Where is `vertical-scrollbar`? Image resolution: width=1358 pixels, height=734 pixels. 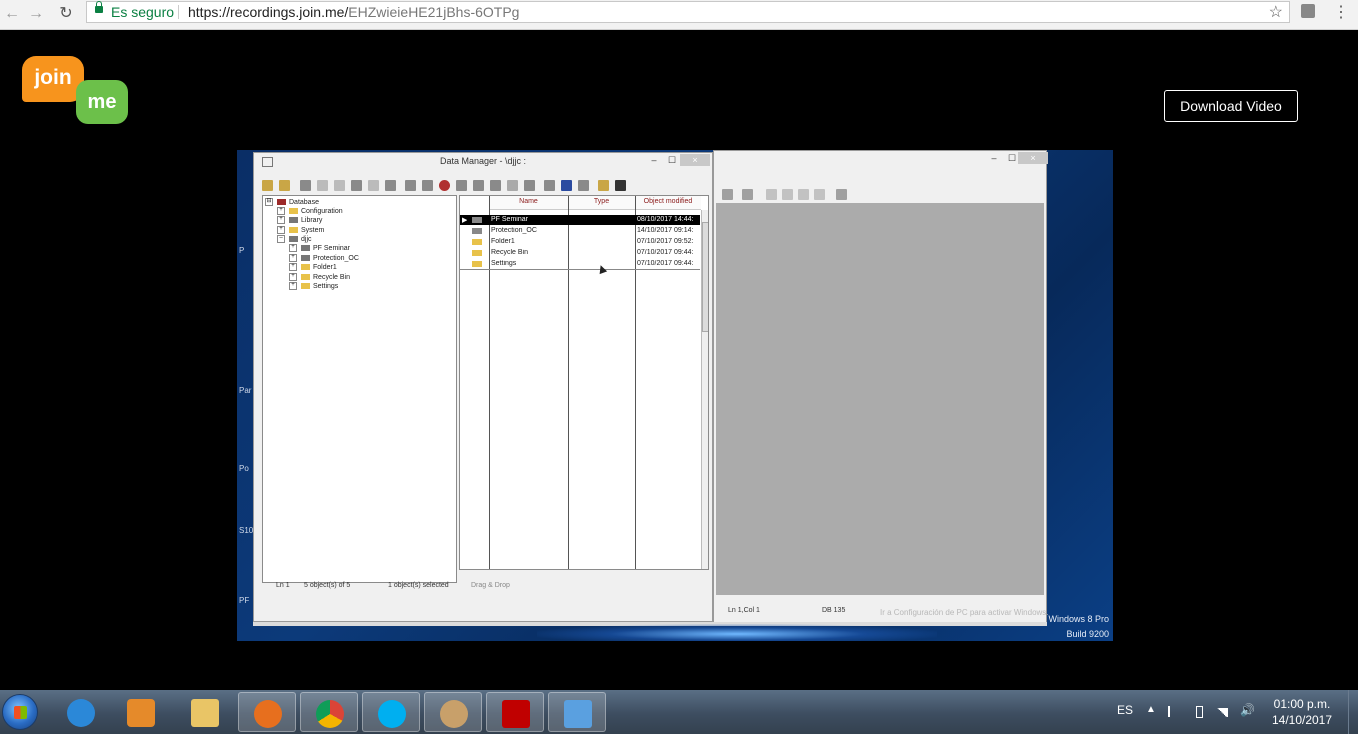 vertical-scrollbar is located at coordinates (704, 389).